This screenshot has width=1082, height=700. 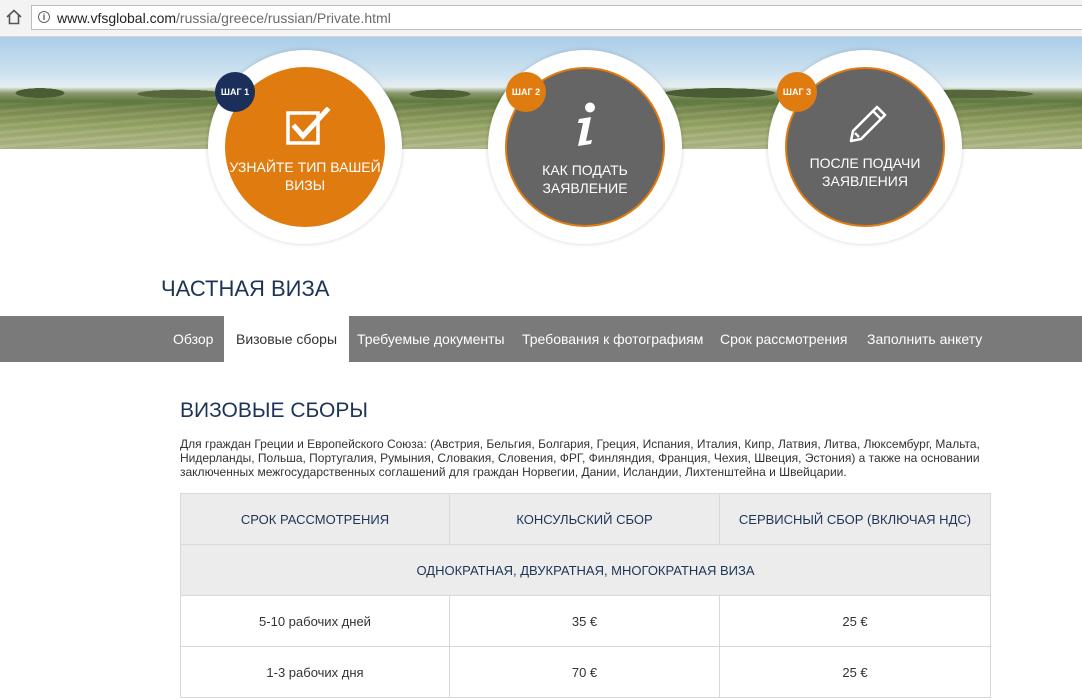 I want to click on step-1-label: УЗНАЙТЕ ТИП ВАШЕЙ ВИЗЫ, so click(x=305, y=176).